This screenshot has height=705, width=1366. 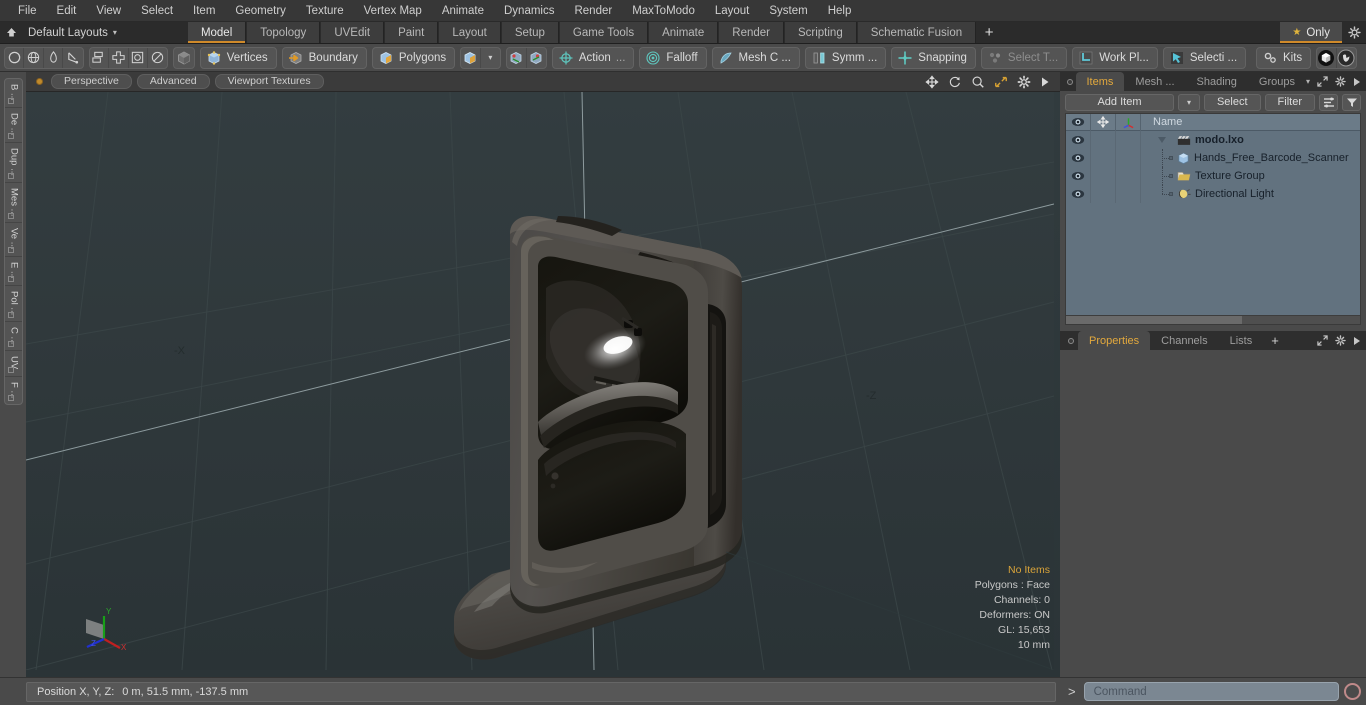 I want to click on tab-animate: Animate, so click(x=683, y=32).